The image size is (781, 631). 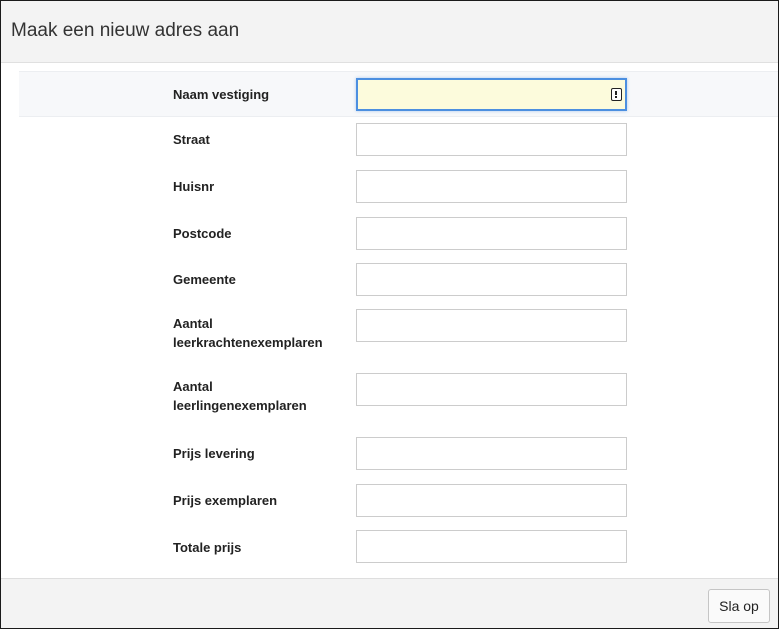 What do you see at coordinates (193, 323) in the screenshot?
I see `aantal-leerkrachtenexemplaren-label-line1: Aantal` at bounding box center [193, 323].